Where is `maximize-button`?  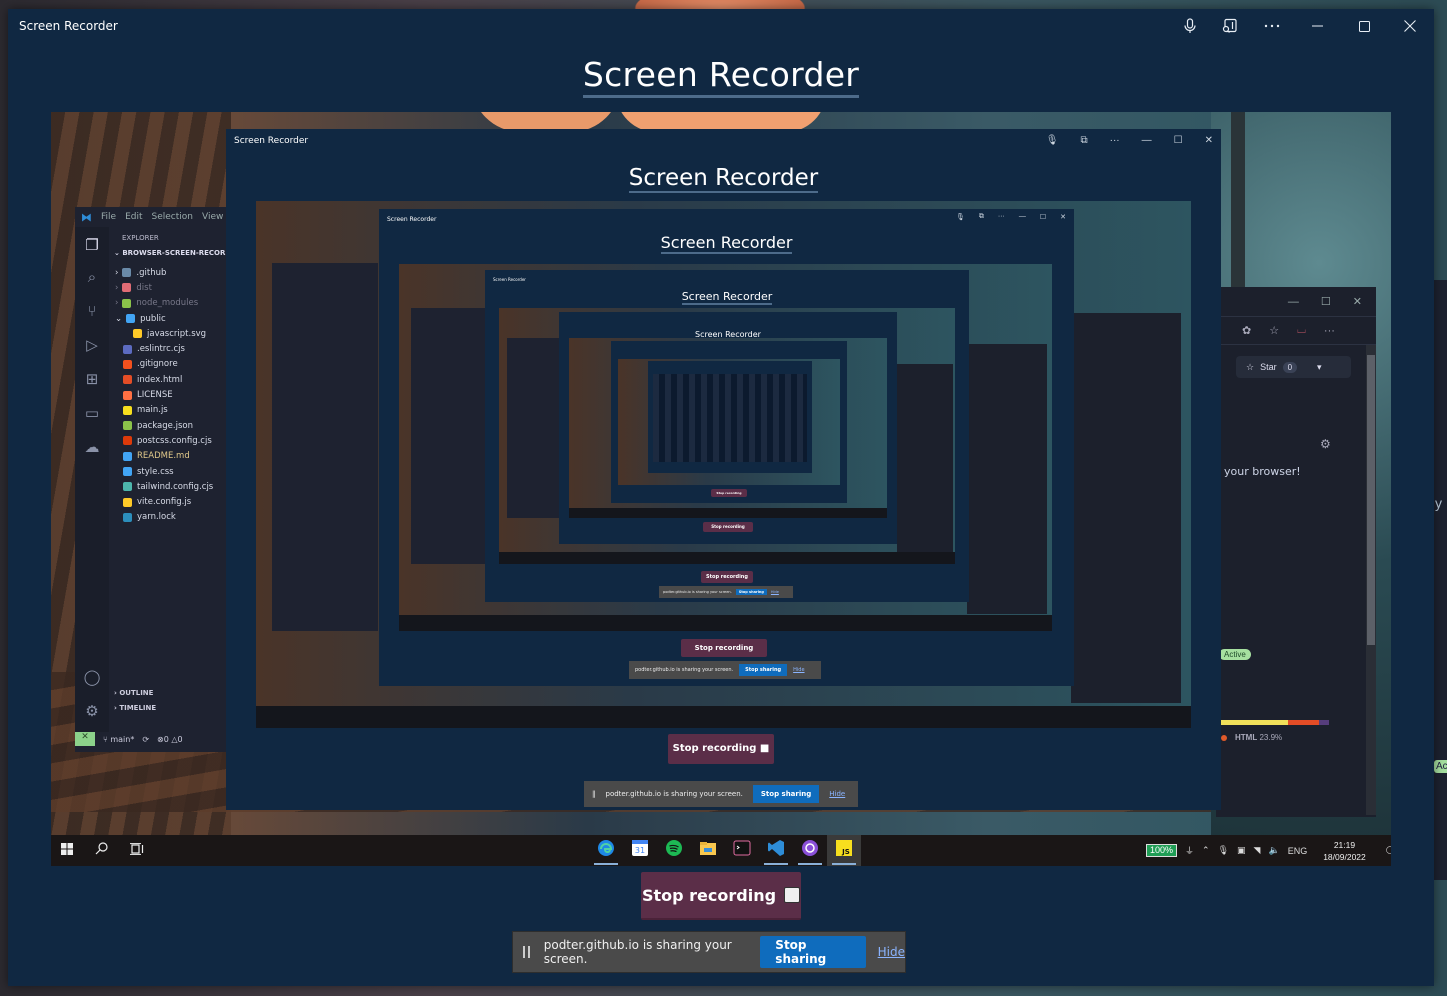 maximize-button is located at coordinates (1364, 26).